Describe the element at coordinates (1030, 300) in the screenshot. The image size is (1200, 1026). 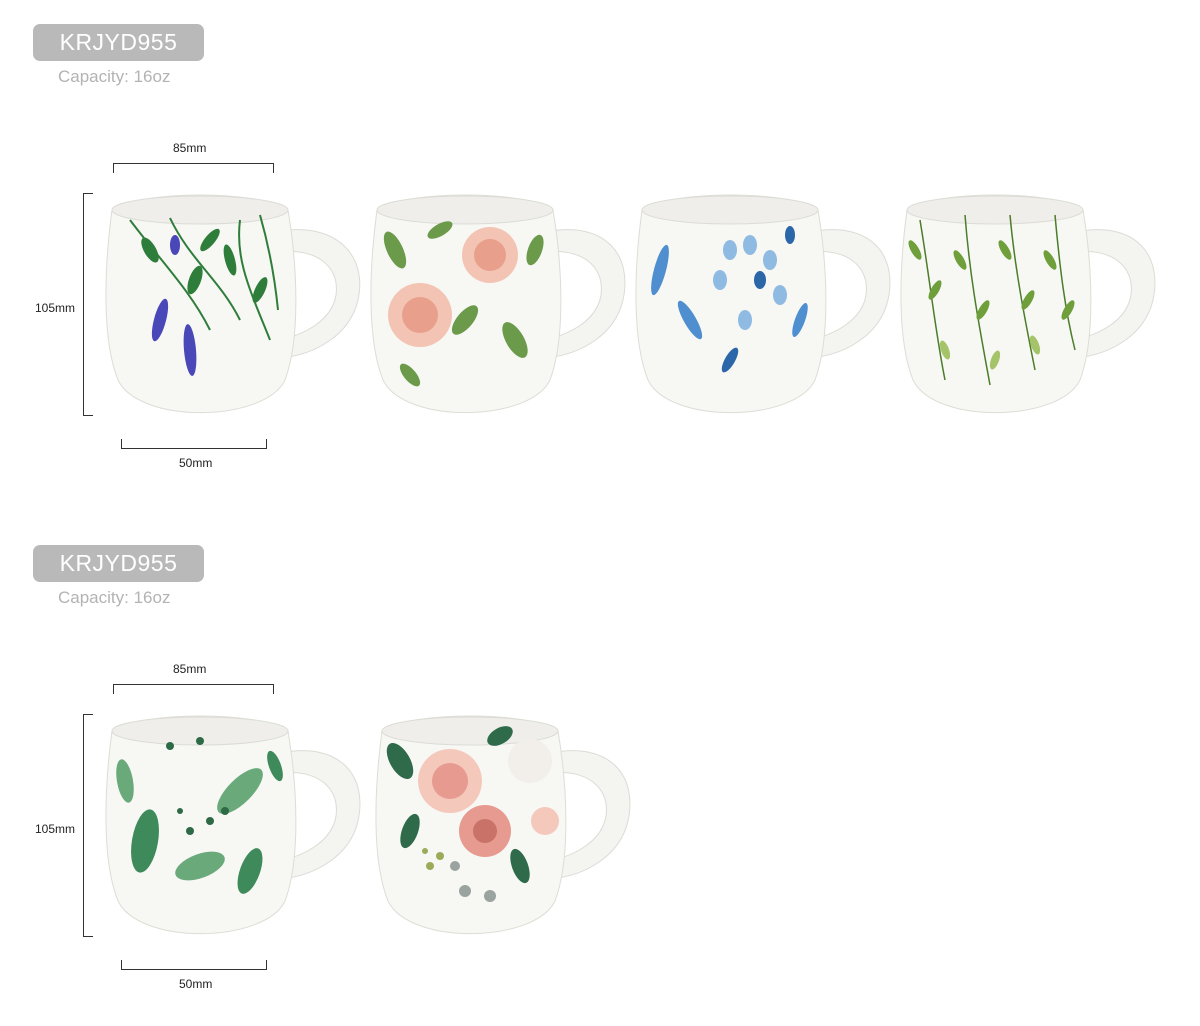
I see `mug-green-vines` at that location.